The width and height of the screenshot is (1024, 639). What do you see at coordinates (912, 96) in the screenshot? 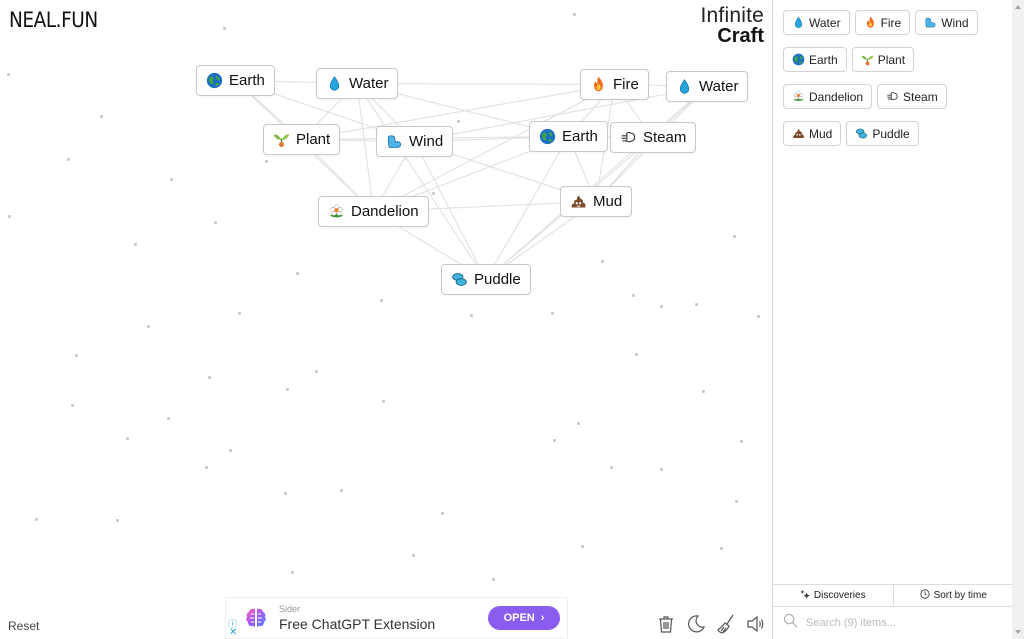
I see `sidebar-item-steam: Steam` at bounding box center [912, 96].